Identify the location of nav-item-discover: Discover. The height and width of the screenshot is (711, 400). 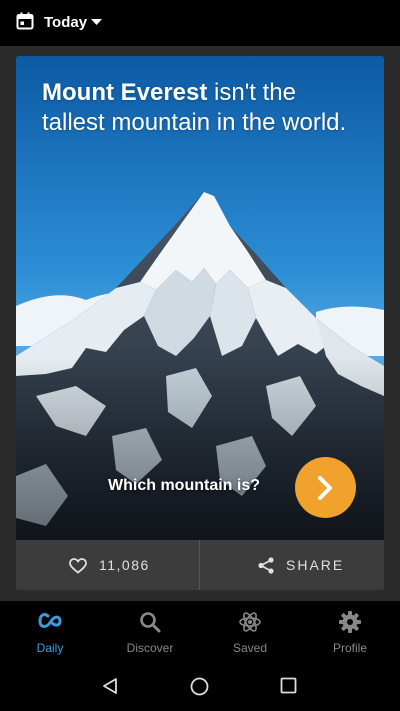
(150, 631).